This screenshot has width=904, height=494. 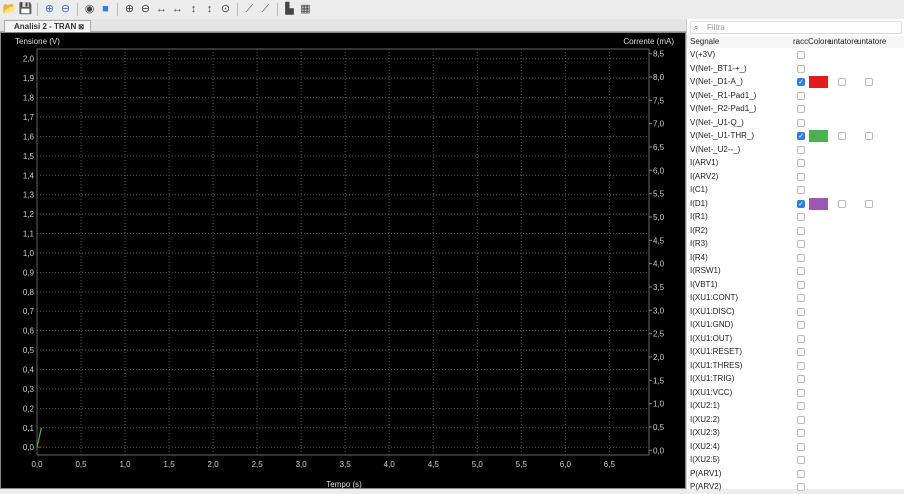 What do you see at coordinates (795, 460) in the screenshot?
I see `signal-row: I(XU2:5)` at bounding box center [795, 460].